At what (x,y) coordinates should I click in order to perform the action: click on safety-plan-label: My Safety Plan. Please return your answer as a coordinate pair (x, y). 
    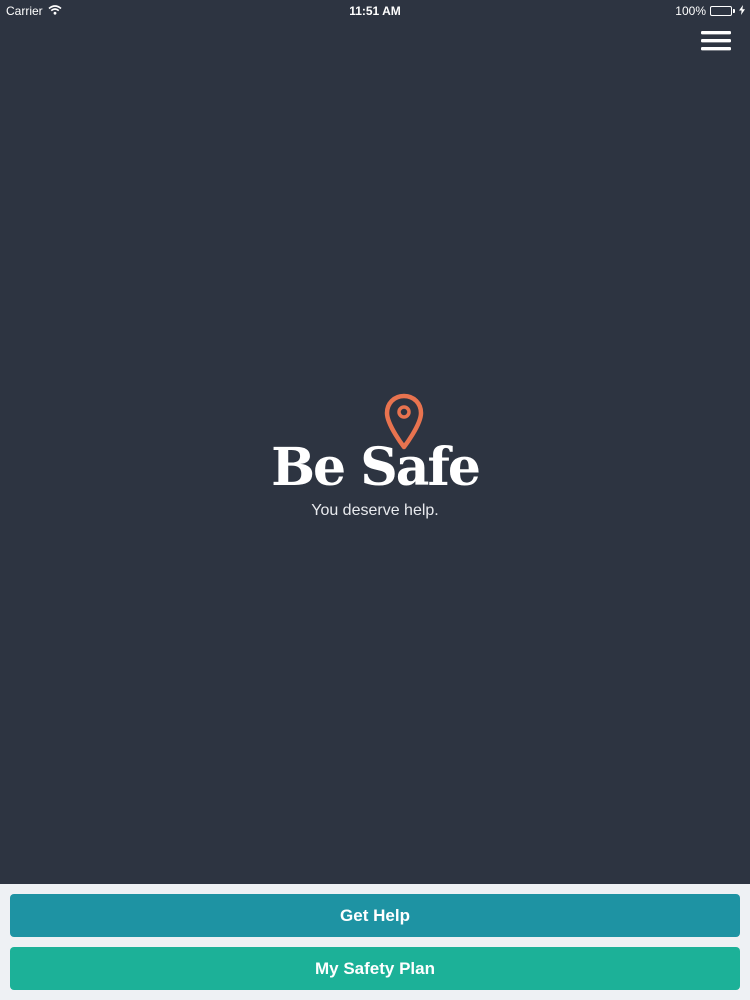
    Looking at the image, I should click on (375, 968).